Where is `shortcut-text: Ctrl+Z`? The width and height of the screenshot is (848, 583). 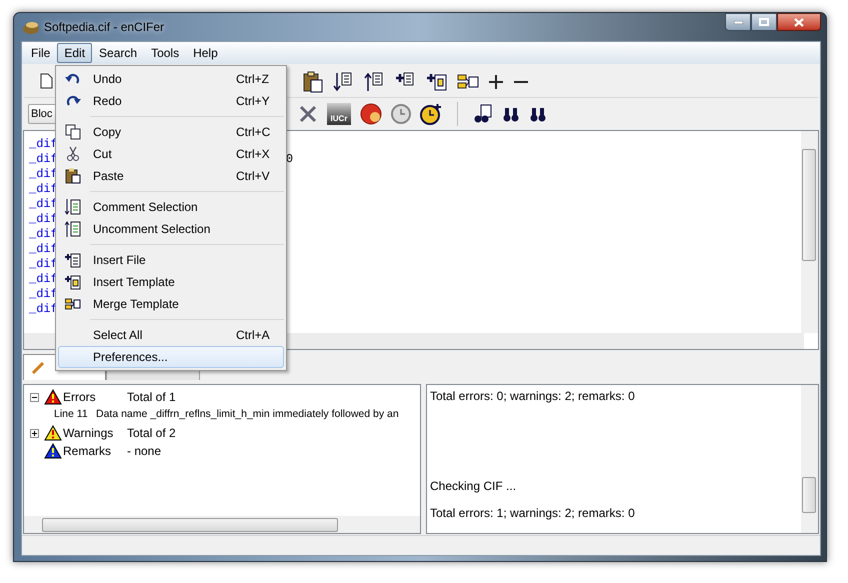 shortcut-text: Ctrl+Z is located at coordinates (252, 79).